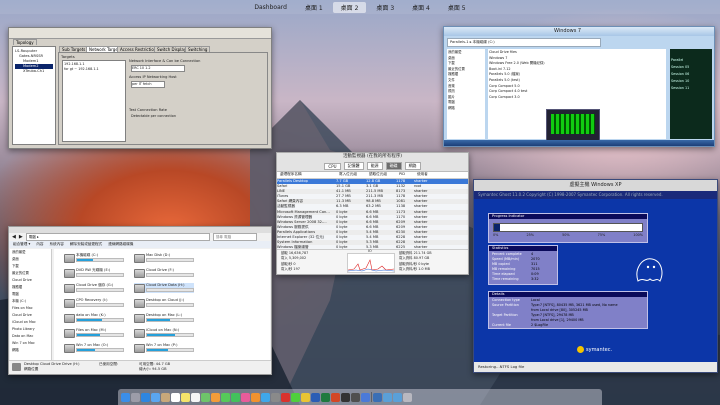 This screenshot has width=720, height=405. Describe the element at coordinates (31, 308) in the screenshot. I see `explorer-nav-item: Files on Mac` at that location.